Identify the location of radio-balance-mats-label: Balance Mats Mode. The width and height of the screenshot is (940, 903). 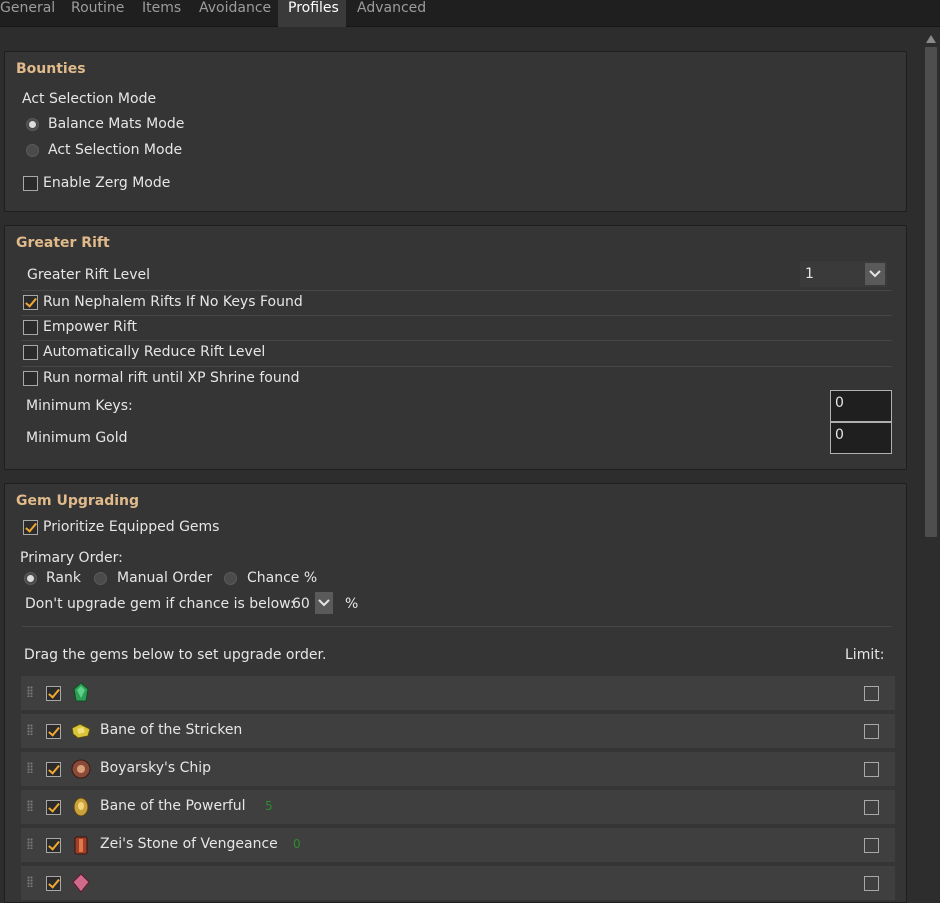
(116, 124).